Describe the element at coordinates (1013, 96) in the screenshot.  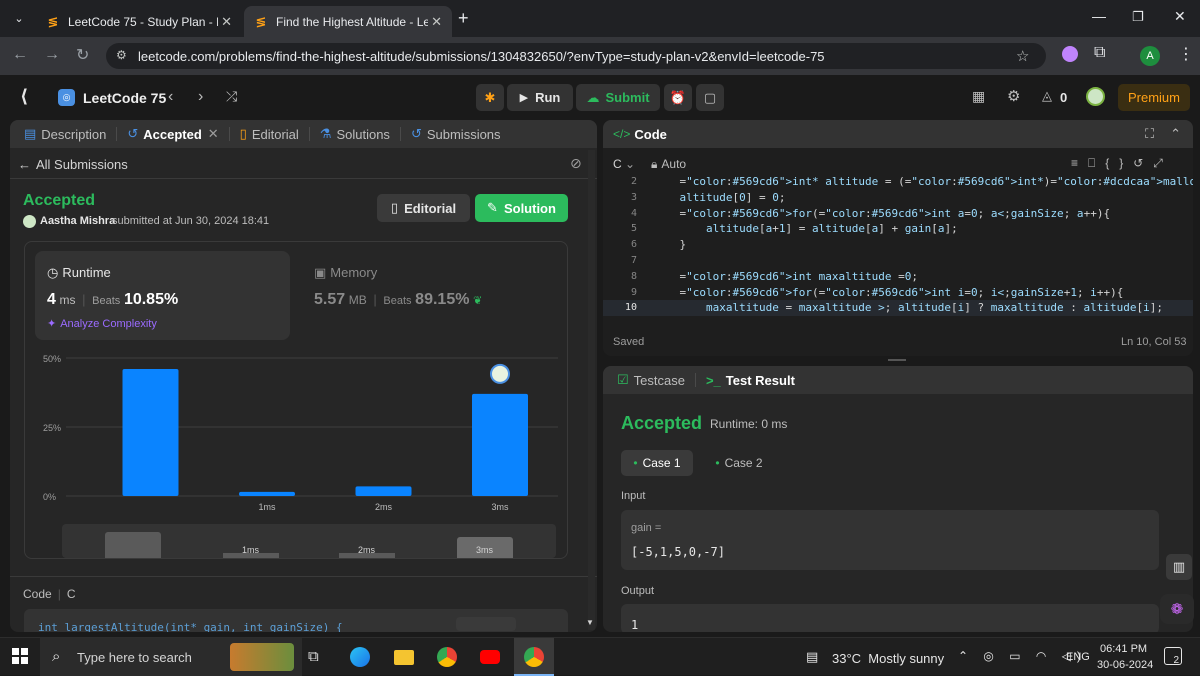
I see `settings-icon: ⚙` at that location.